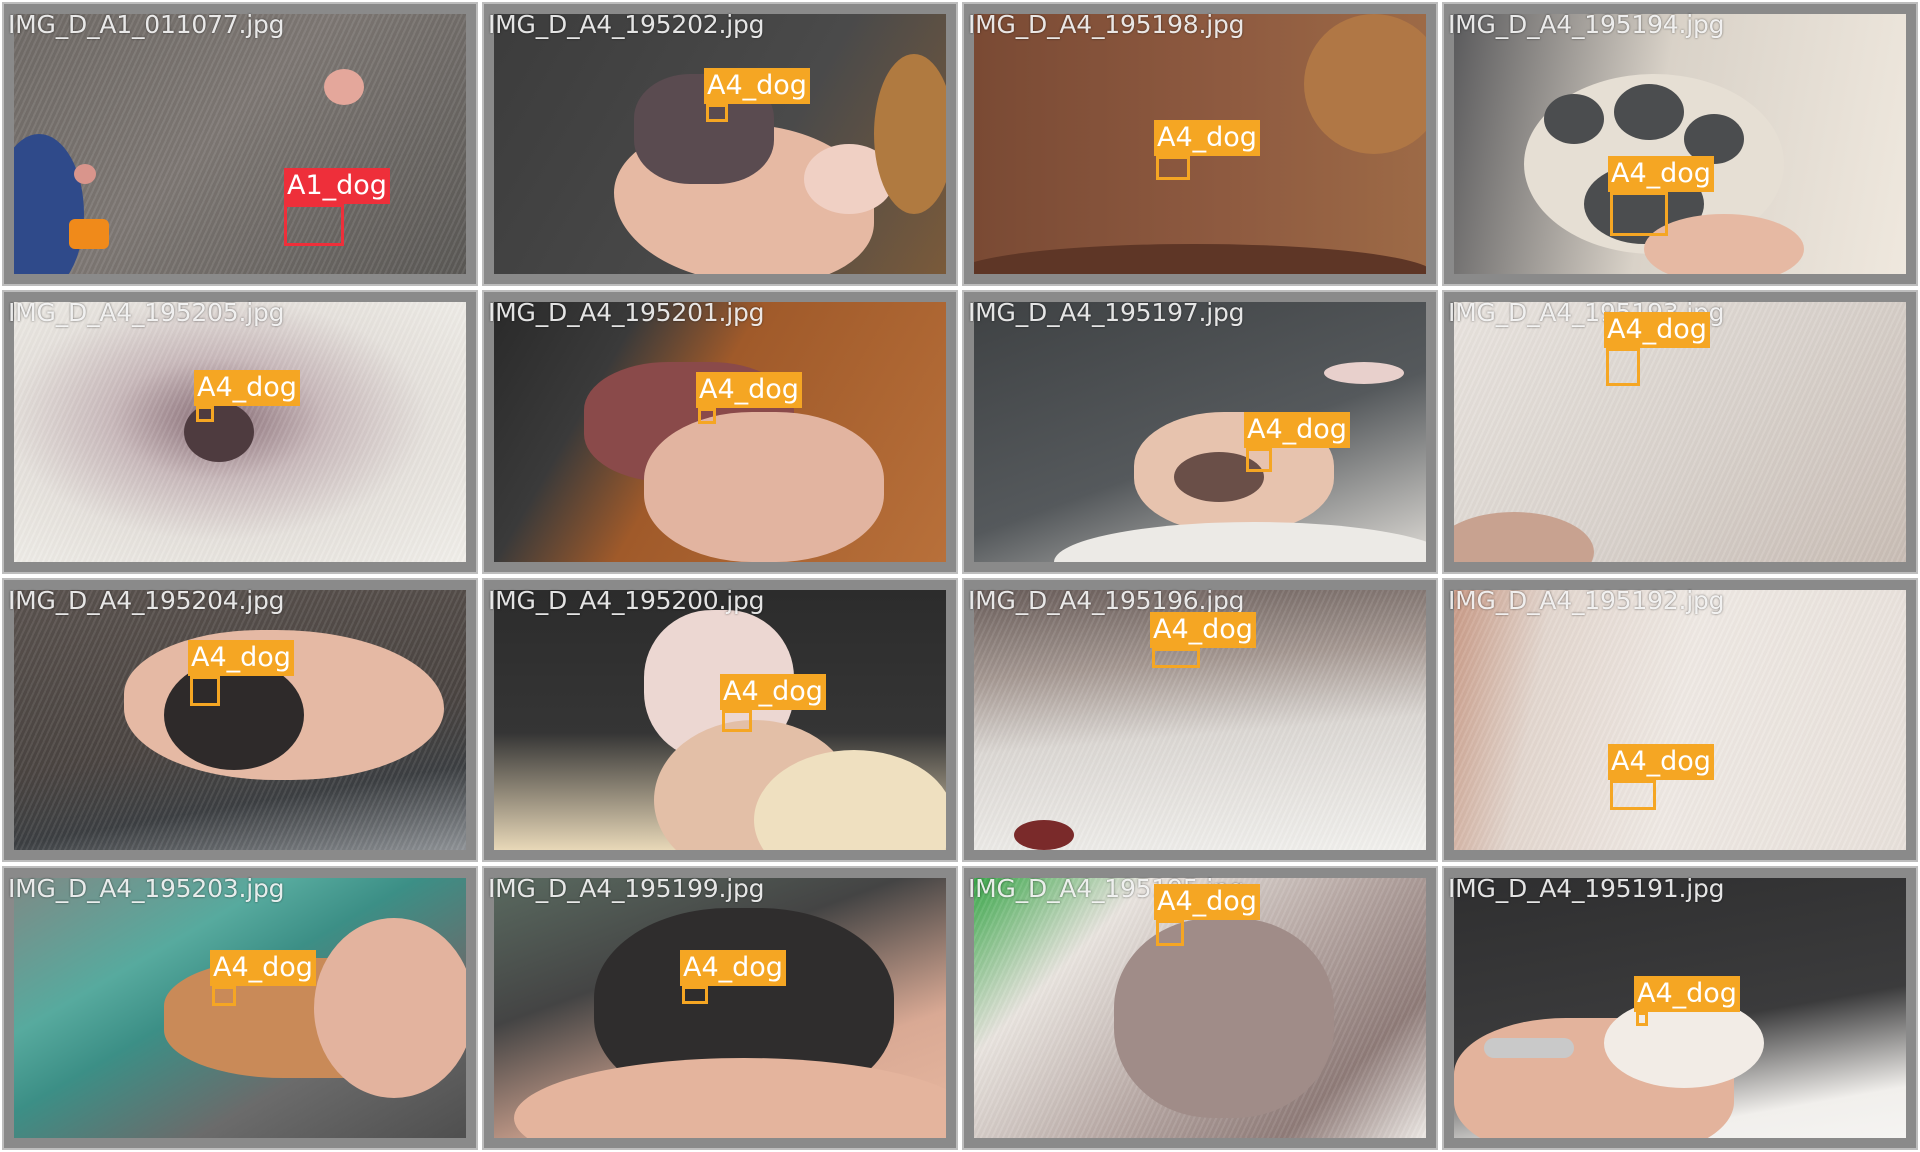 Image resolution: width=1920 pixels, height=1152 pixels. I want to click on image-tile: IMG_D_A4_195199.jpg A4_dog, so click(720, 1008).